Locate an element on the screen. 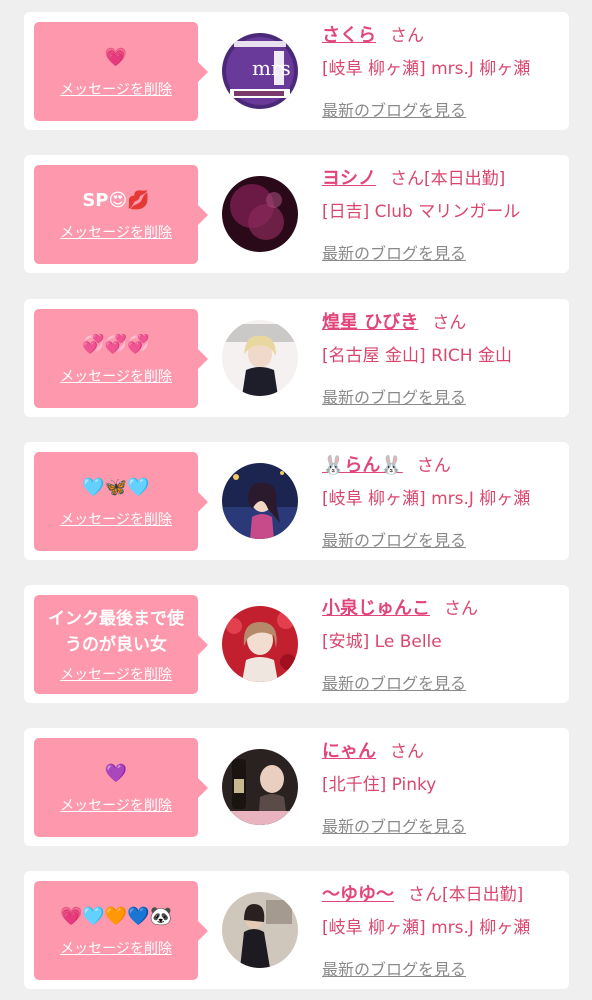 This screenshot has height=1000, width=592. message-bubble: 💞💞💞 メッセージを削除 is located at coordinates (121, 358).